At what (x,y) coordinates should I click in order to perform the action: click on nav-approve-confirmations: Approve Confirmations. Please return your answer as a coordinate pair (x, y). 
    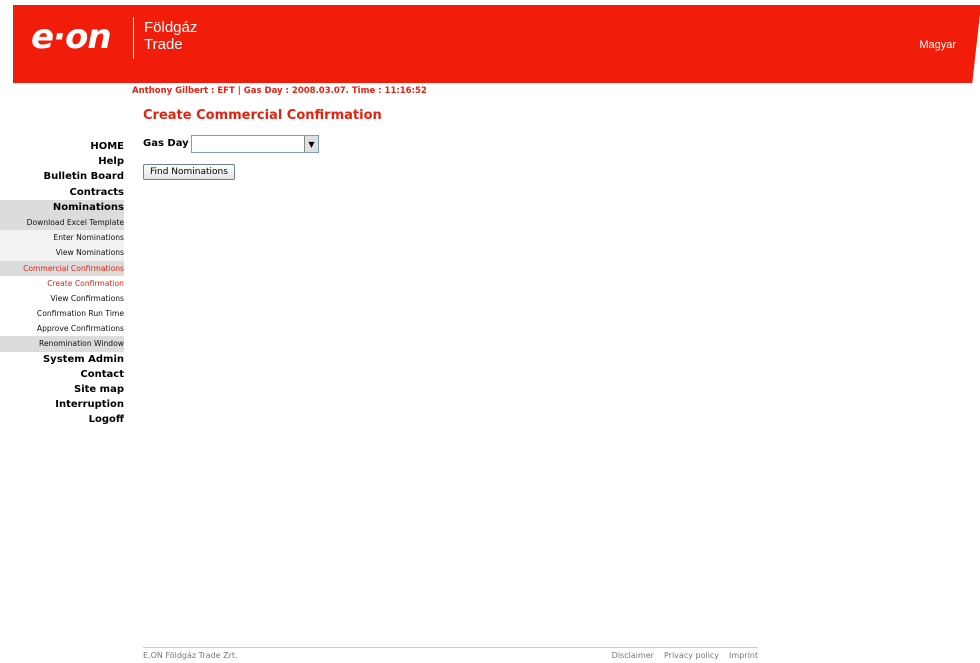
    Looking at the image, I should click on (62, 329).